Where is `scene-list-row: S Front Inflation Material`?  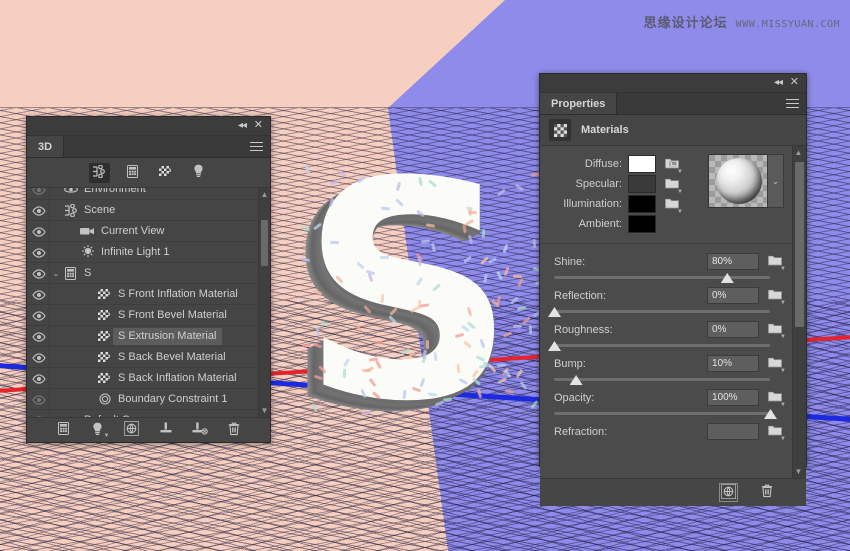
scene-list-row: S Front Inflation Material is located at coordinates (148, 294).